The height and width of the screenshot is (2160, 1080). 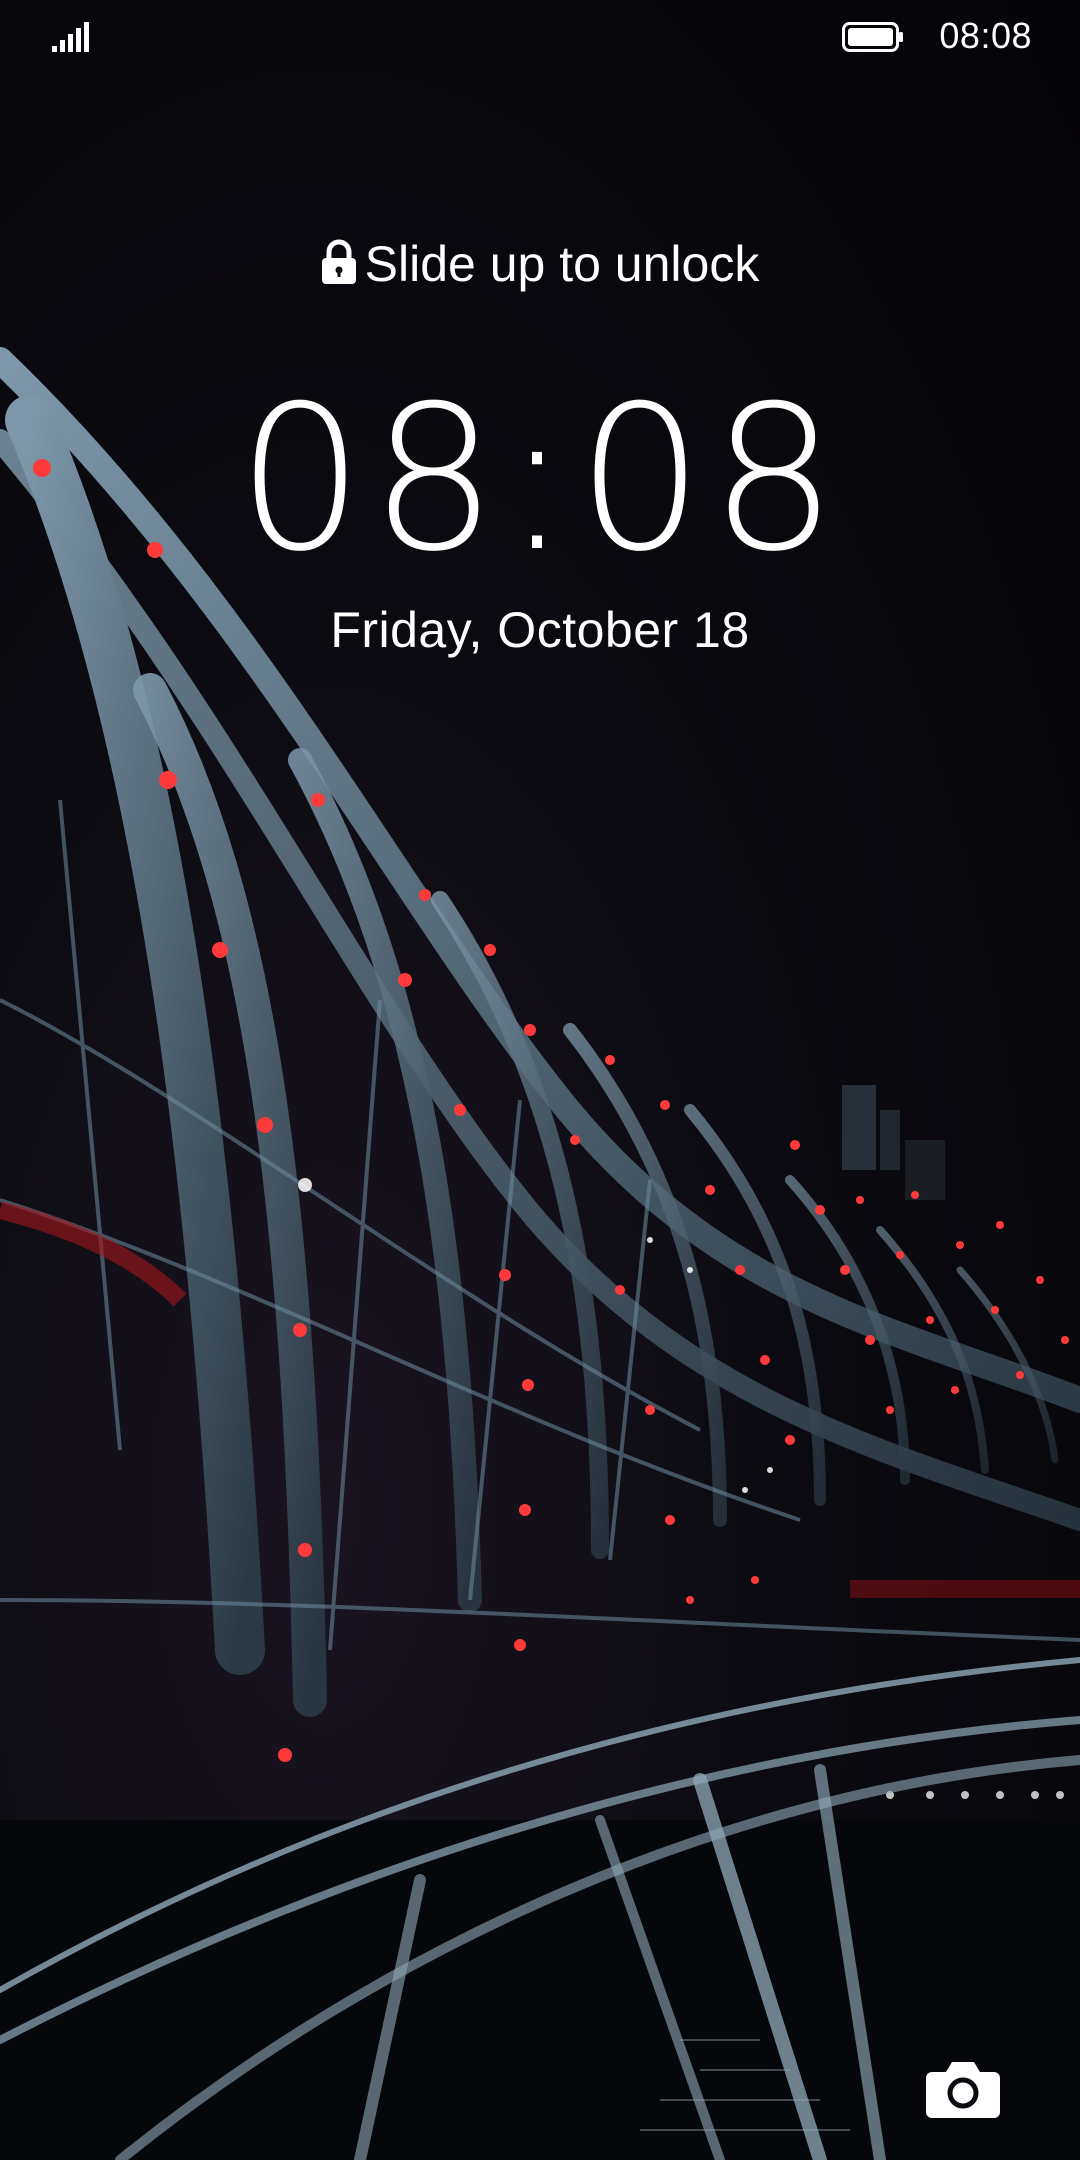 What do you see at coordinates (70, 37) in the screenshot?
I see `signal-icon` at bounding box center [70, 37].